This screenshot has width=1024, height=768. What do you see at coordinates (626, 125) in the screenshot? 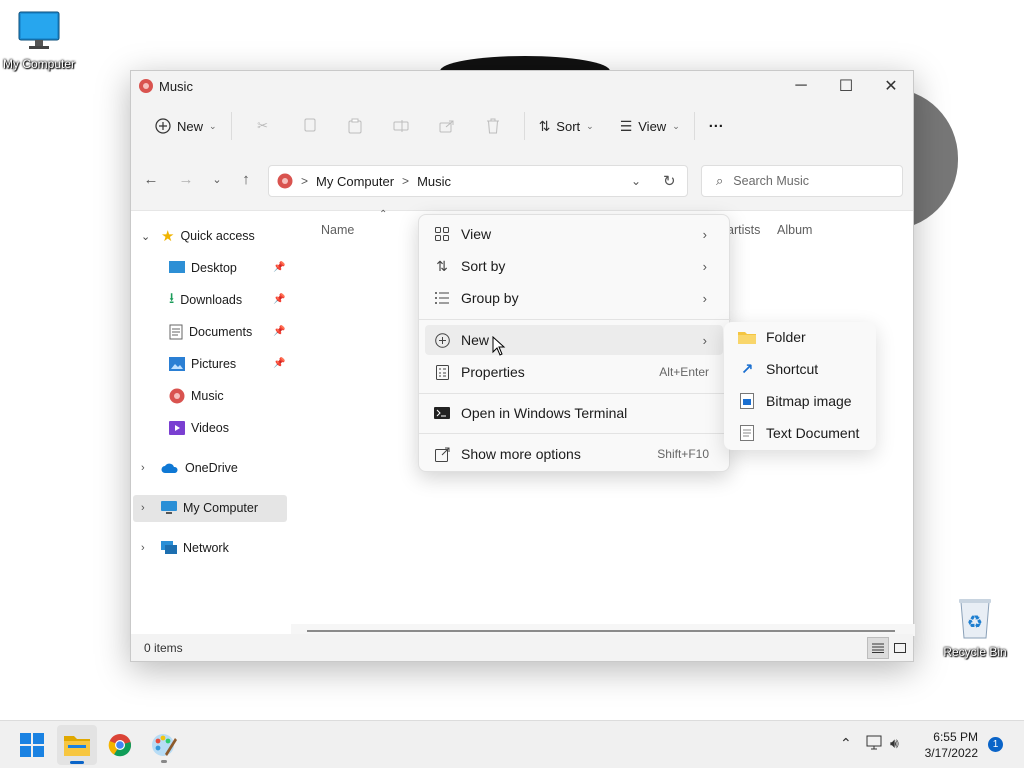
I see `view-icon: ☰` at bounding box center [626, 125].